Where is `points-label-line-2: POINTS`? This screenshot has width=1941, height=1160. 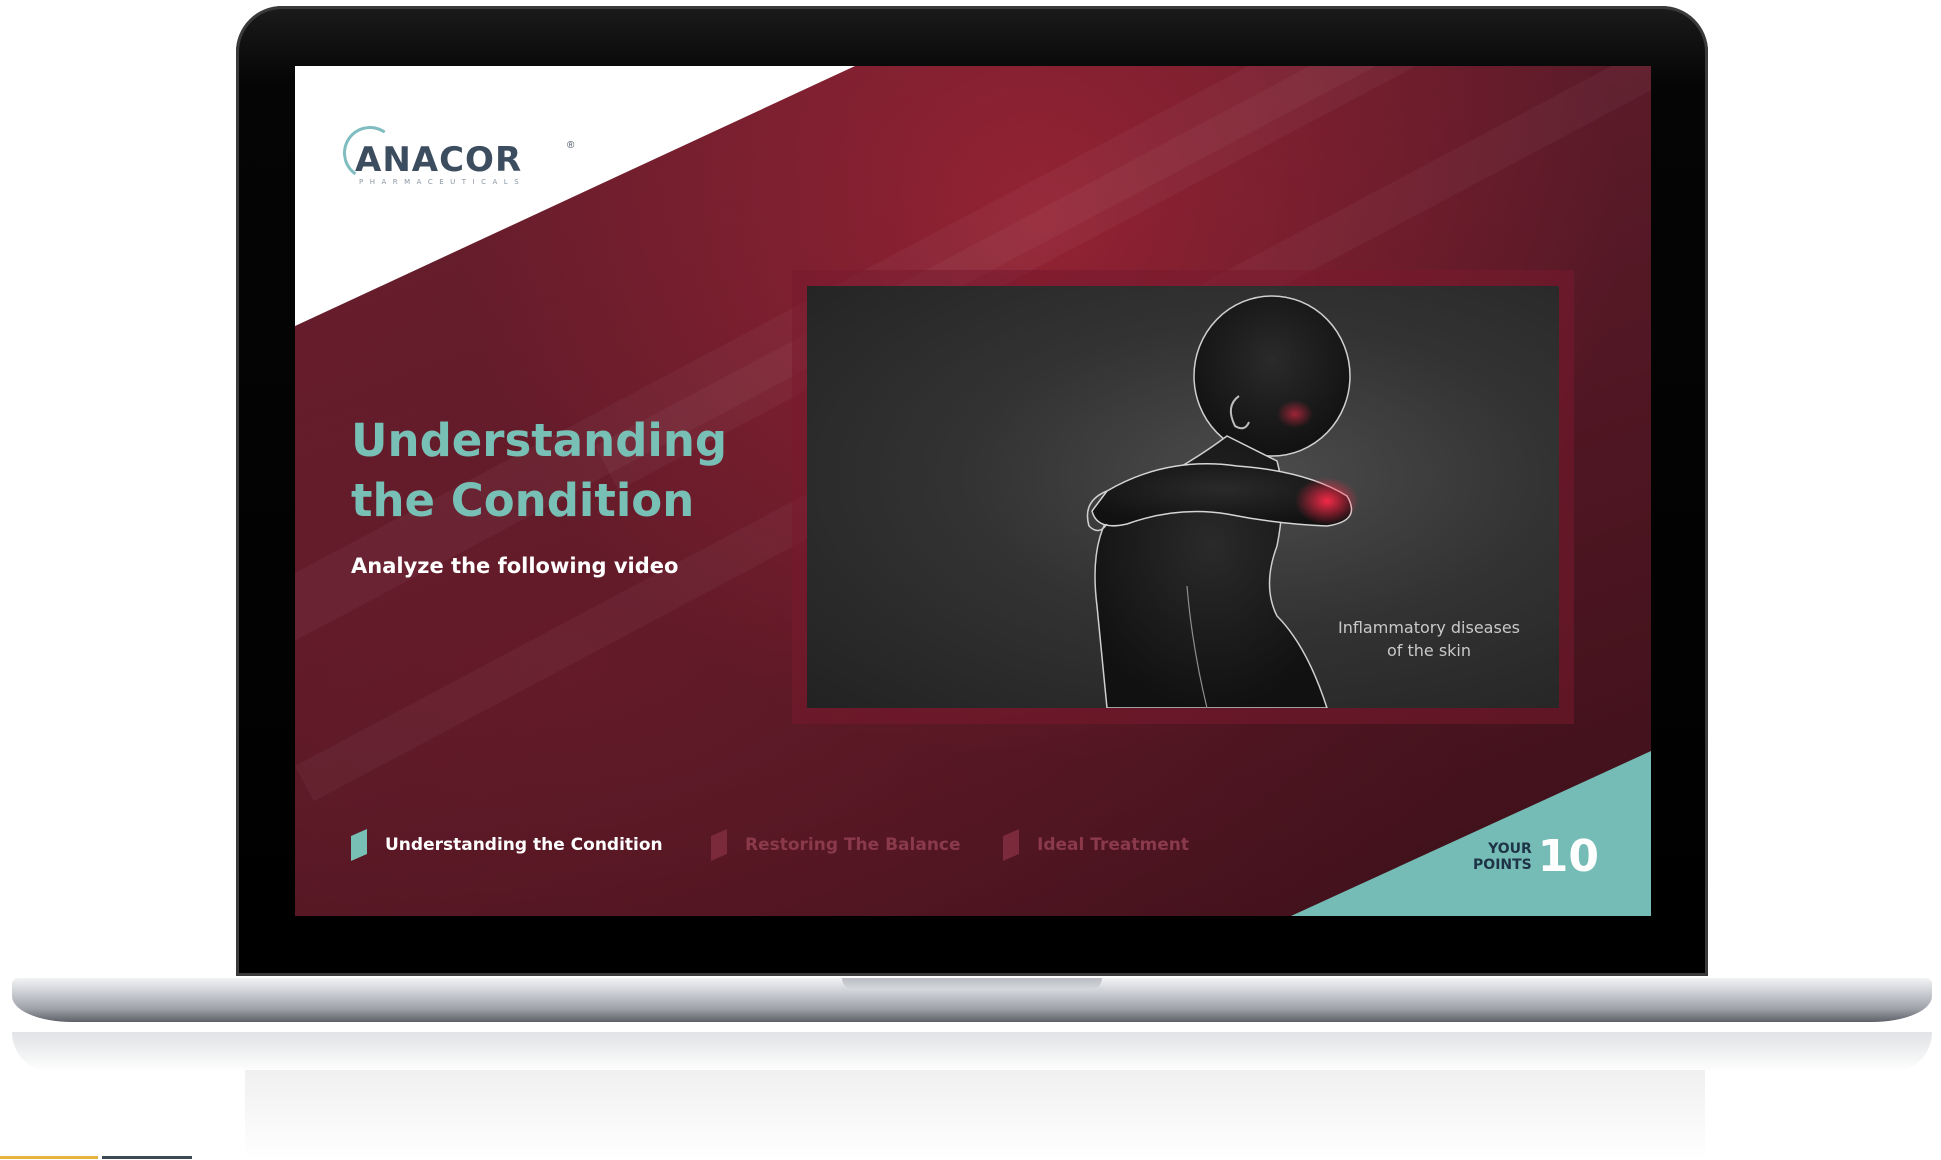
points-label-line-2: POINTS is located at coordinates (1502, 865).